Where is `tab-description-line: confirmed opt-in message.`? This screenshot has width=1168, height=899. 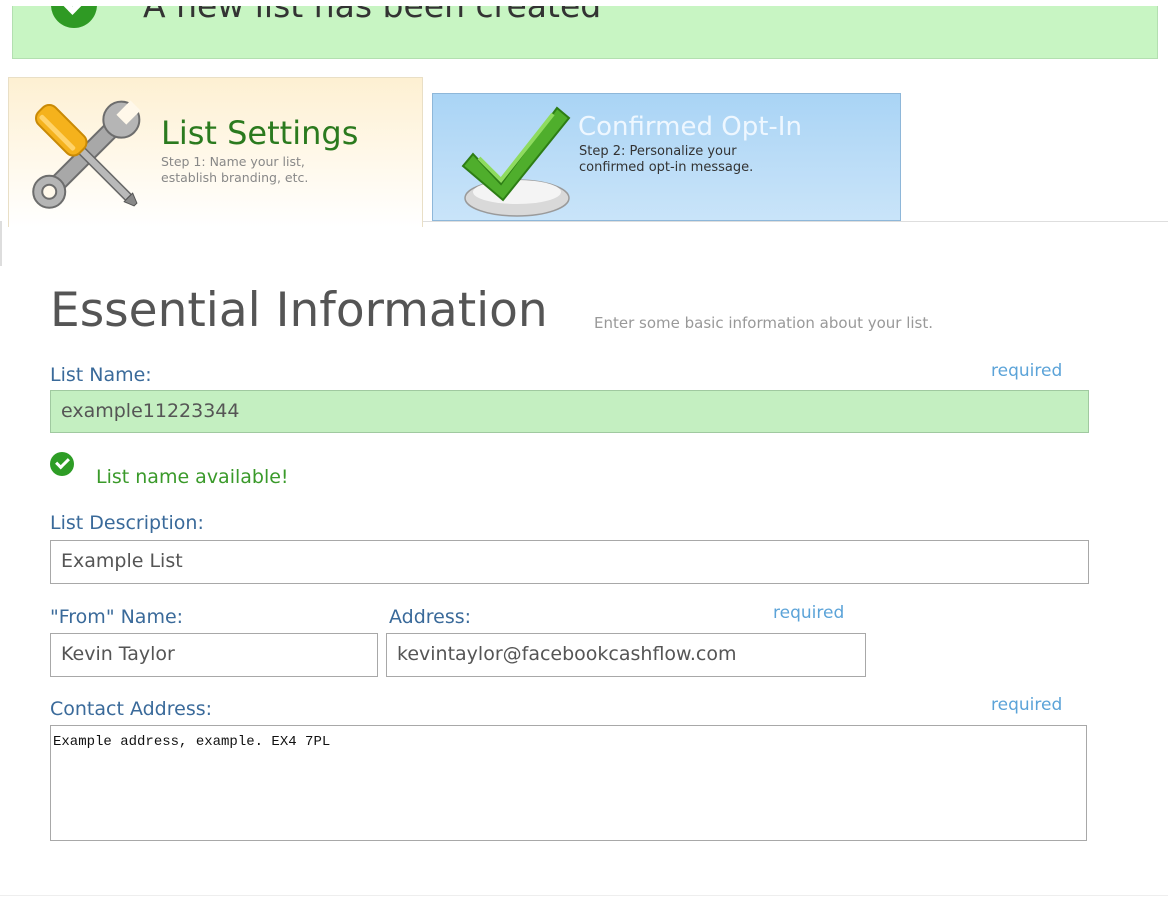
tab-description-line: confirmed opt-in message. is located at coordinates (666, 167).